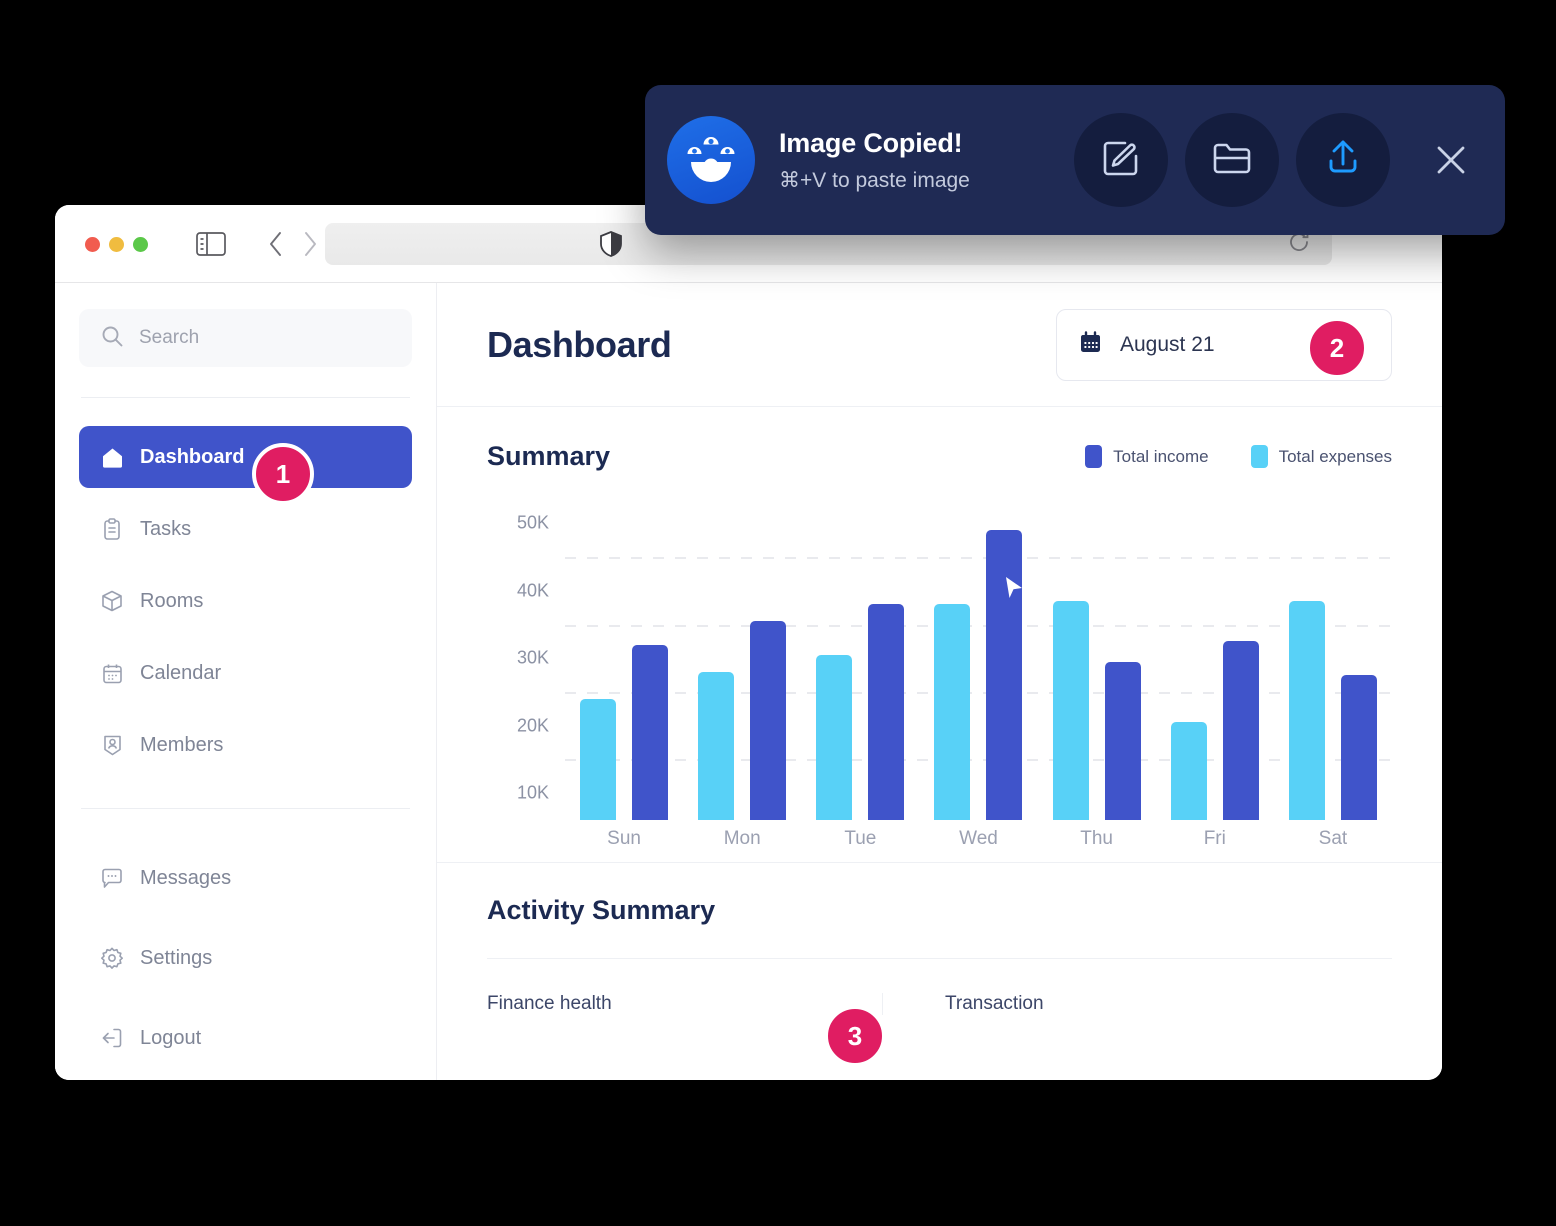 This screenshot has width=1556, height=1226. What do you see at coordinates (192, 456) in the screenshot?
I see `sidebar-item-label: Dashboard` at bounding box center [192, 456].